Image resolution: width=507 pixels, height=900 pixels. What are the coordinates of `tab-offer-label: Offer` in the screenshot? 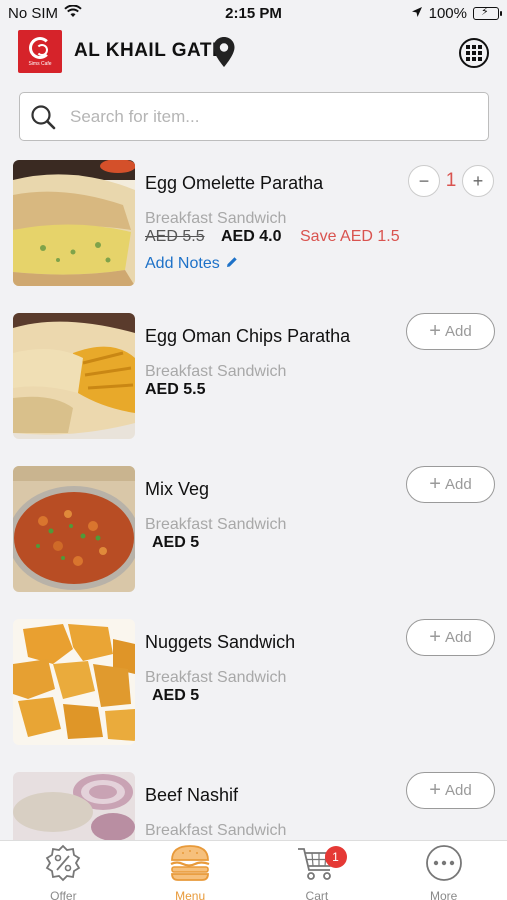 It's located at (63, 894).